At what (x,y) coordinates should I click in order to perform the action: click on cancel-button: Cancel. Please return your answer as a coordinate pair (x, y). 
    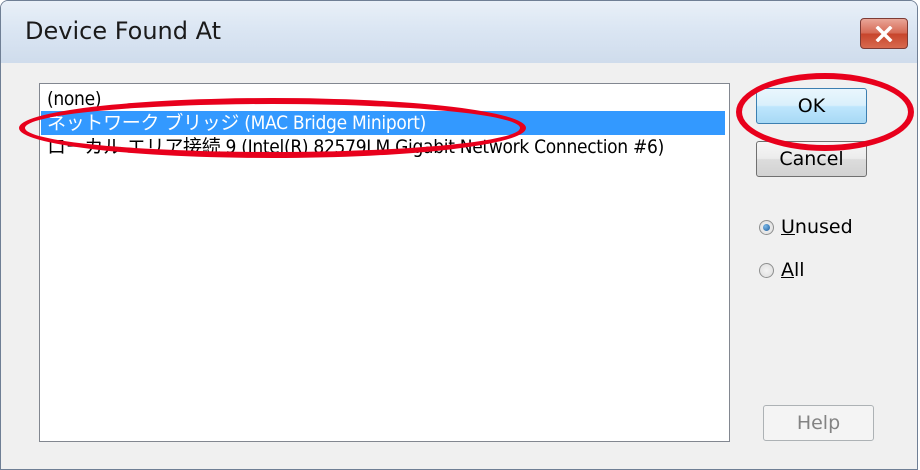
    Looking at the image, I should click on (811, 159).